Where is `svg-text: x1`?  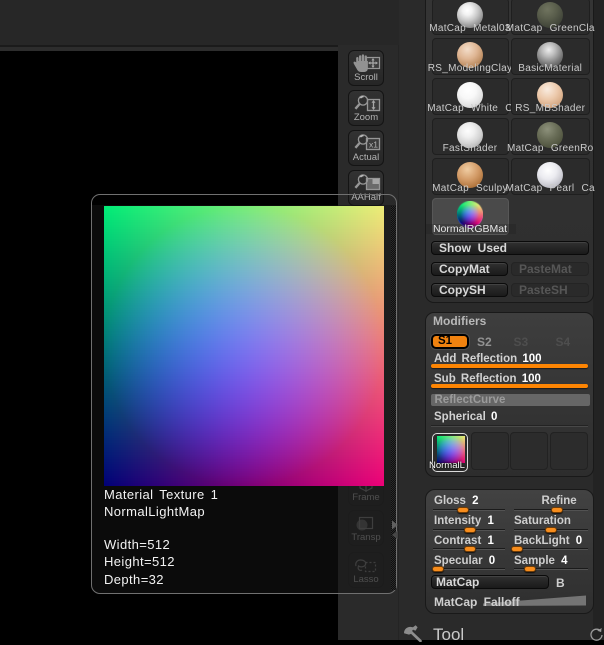 svg-text: x1 is located at coordinates (373, 145).